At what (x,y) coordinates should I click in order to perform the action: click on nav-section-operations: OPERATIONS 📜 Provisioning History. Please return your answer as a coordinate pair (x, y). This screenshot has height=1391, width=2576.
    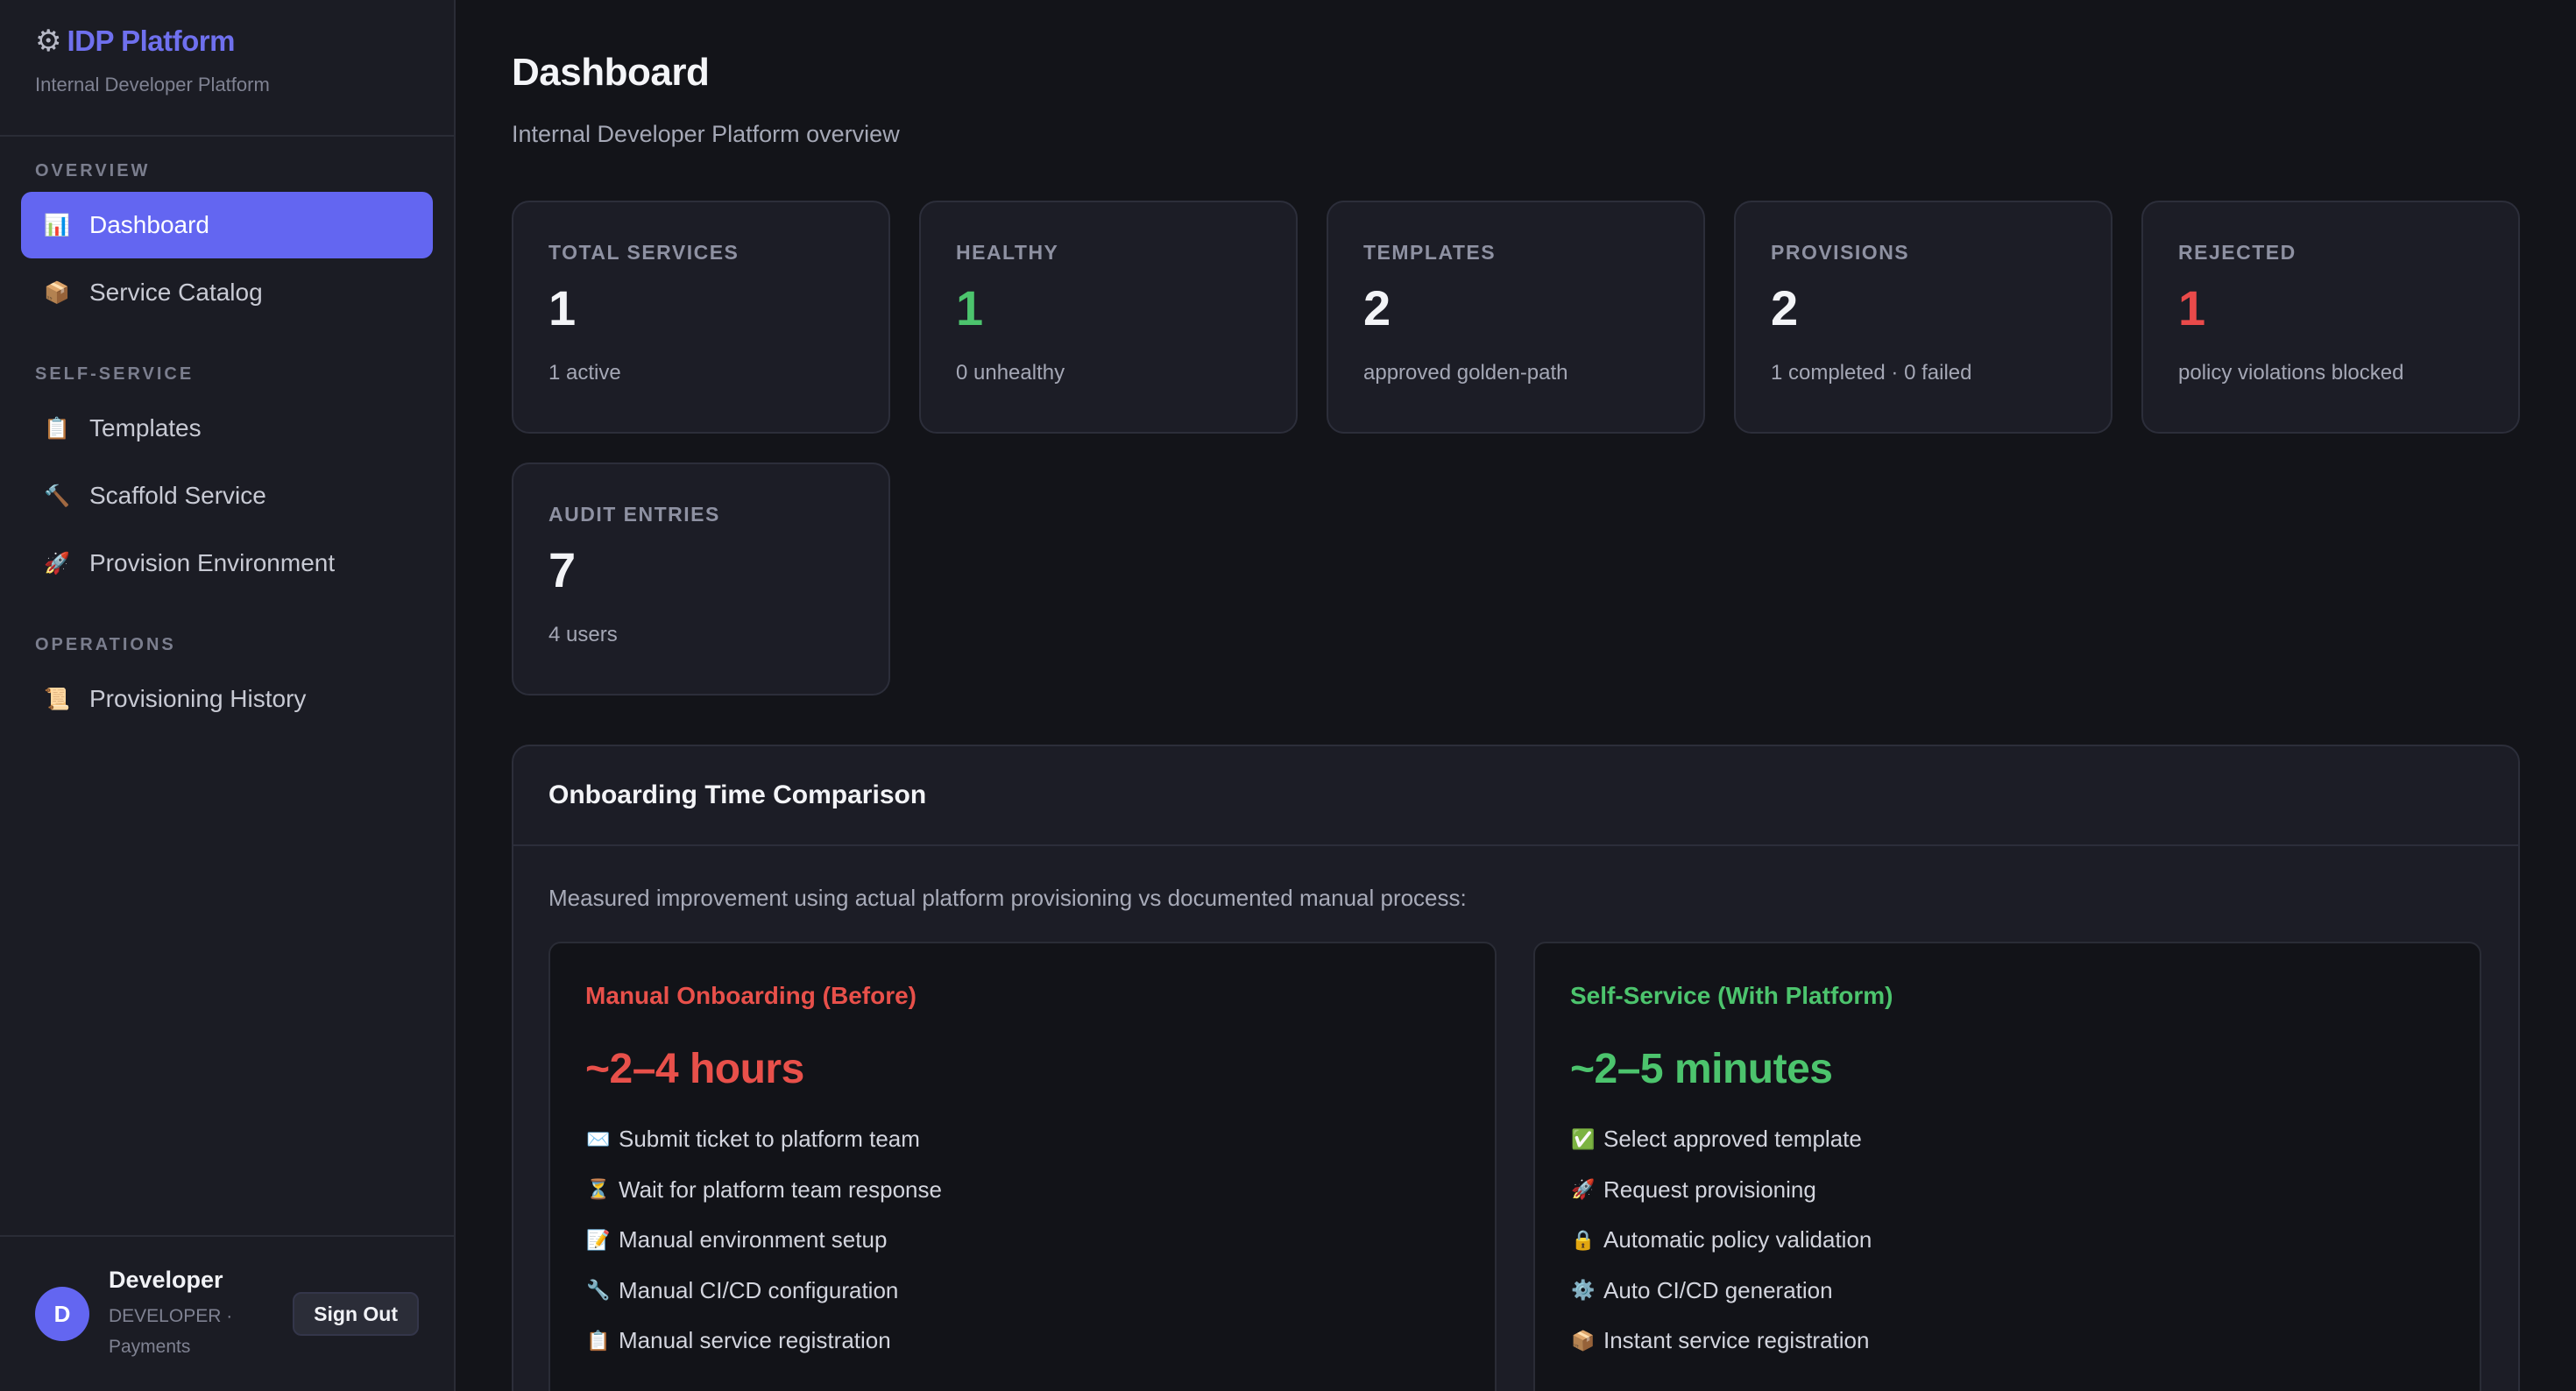
    Looking at the image, I should click on (227, 683).